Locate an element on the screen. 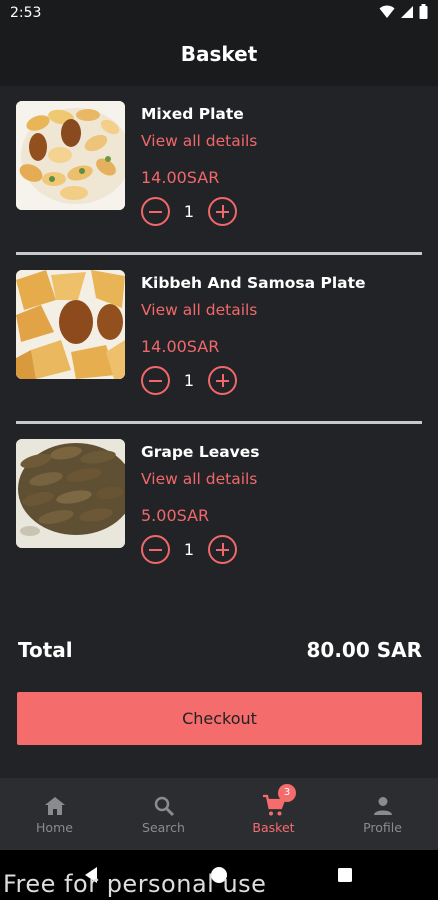 The width and height of the screenshot is (438, 900). nav-item-home: Home is located at coordinates (54, 814).